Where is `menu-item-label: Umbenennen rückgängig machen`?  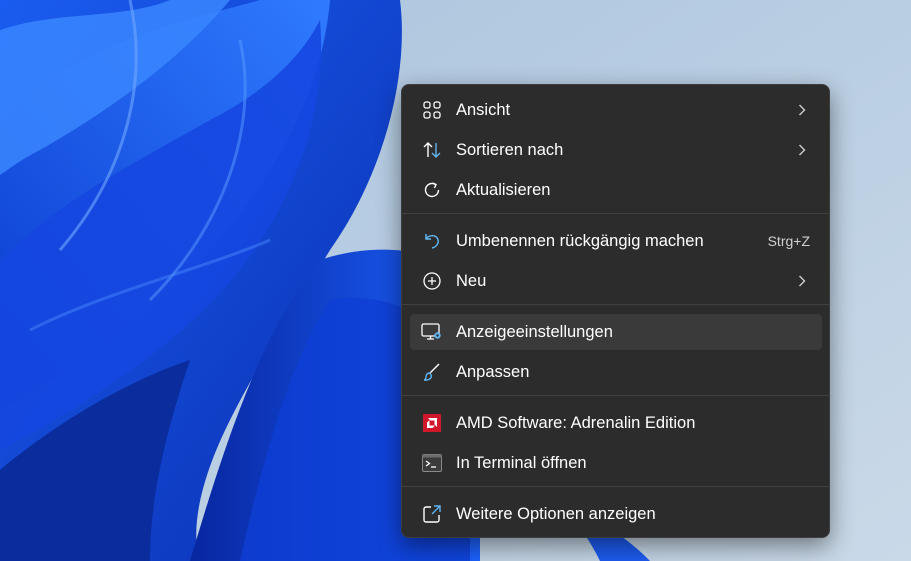 menu-item-label: Umbenennen rückgängig machen is located at coordinates (580, 240).